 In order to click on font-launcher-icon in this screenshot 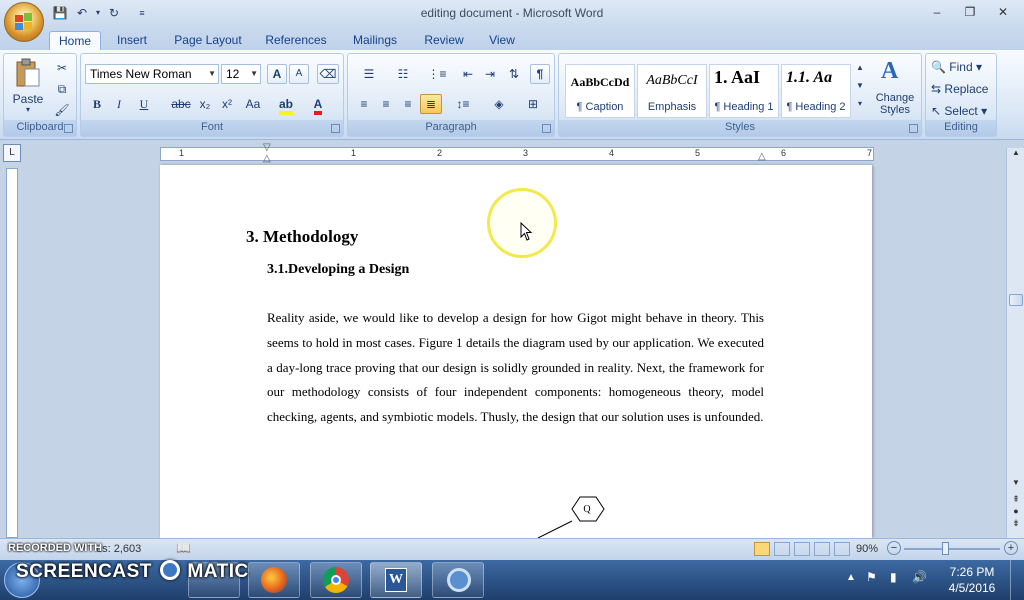, I will do `click(335, 128)`.